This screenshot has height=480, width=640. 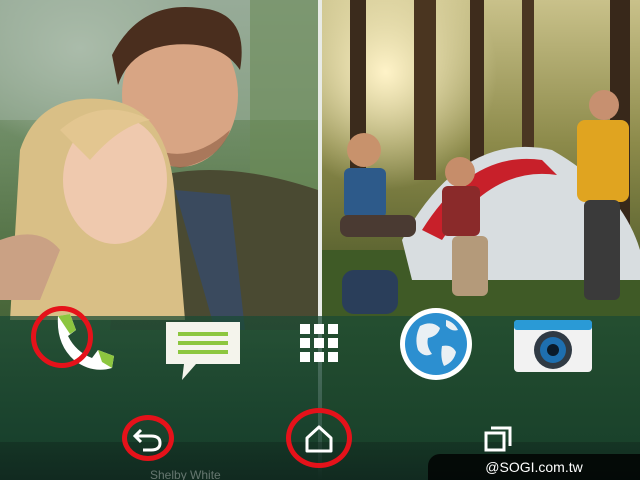 I want to click on globe-icon, so click(x=436, y=344).